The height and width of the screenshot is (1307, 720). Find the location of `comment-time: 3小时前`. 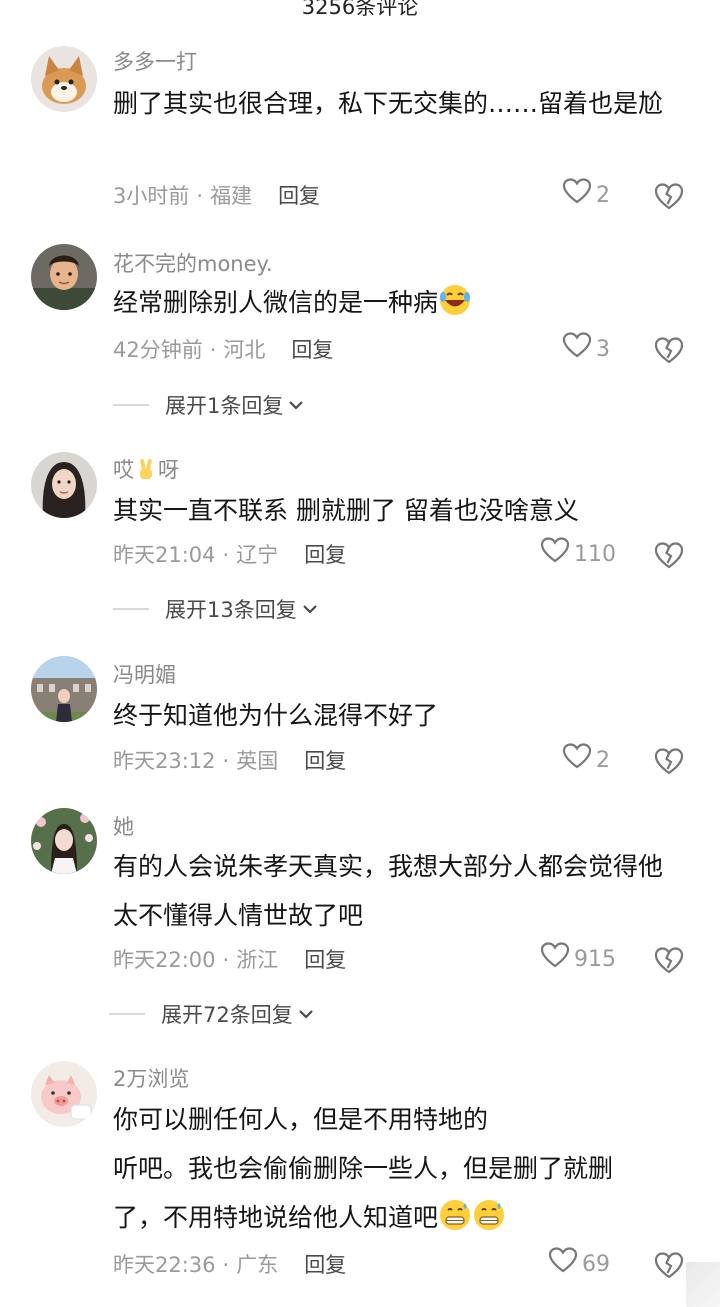

comment-time: 3小时前 is located at coordinates (151, 196).